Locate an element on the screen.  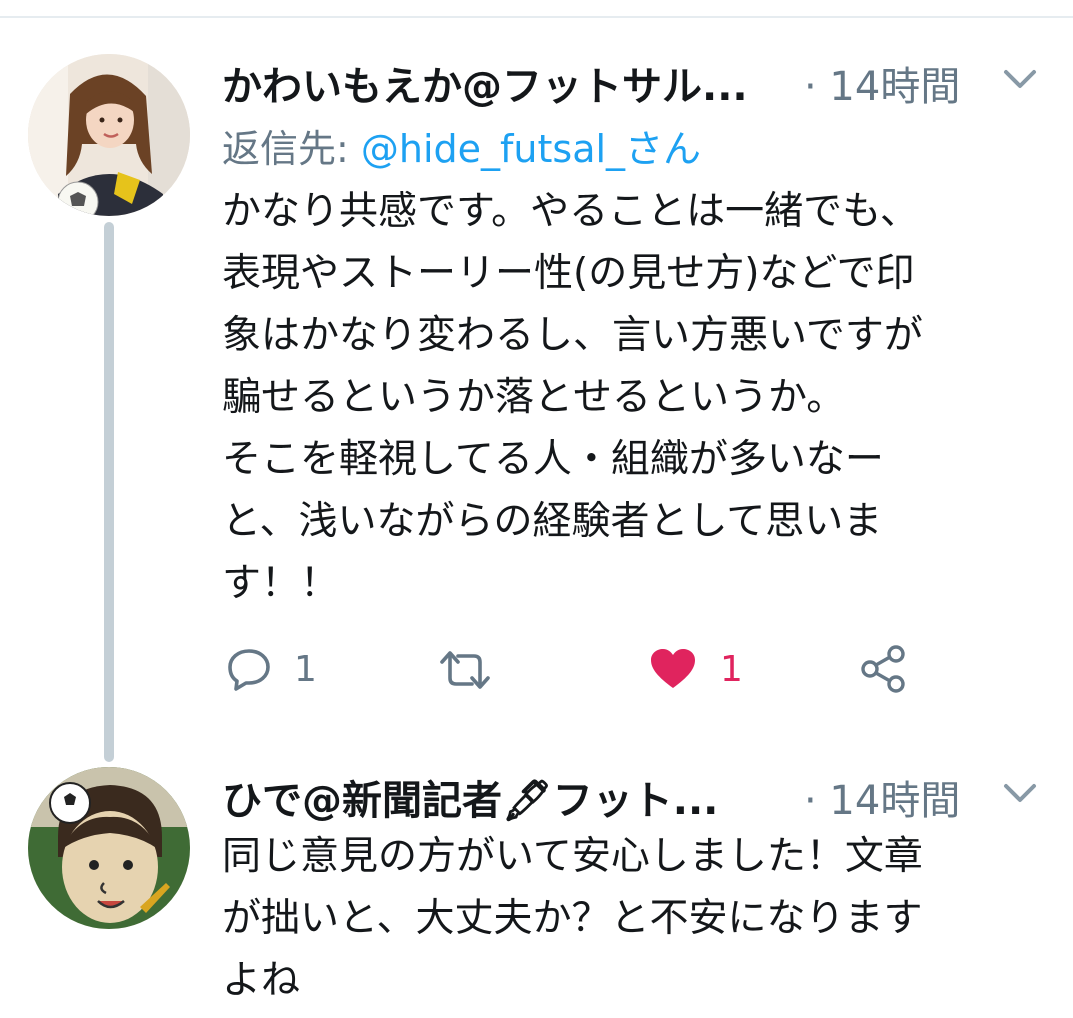
reply-to-handle-link: @hide_futsal_さん is located at coordinates (531, 149).